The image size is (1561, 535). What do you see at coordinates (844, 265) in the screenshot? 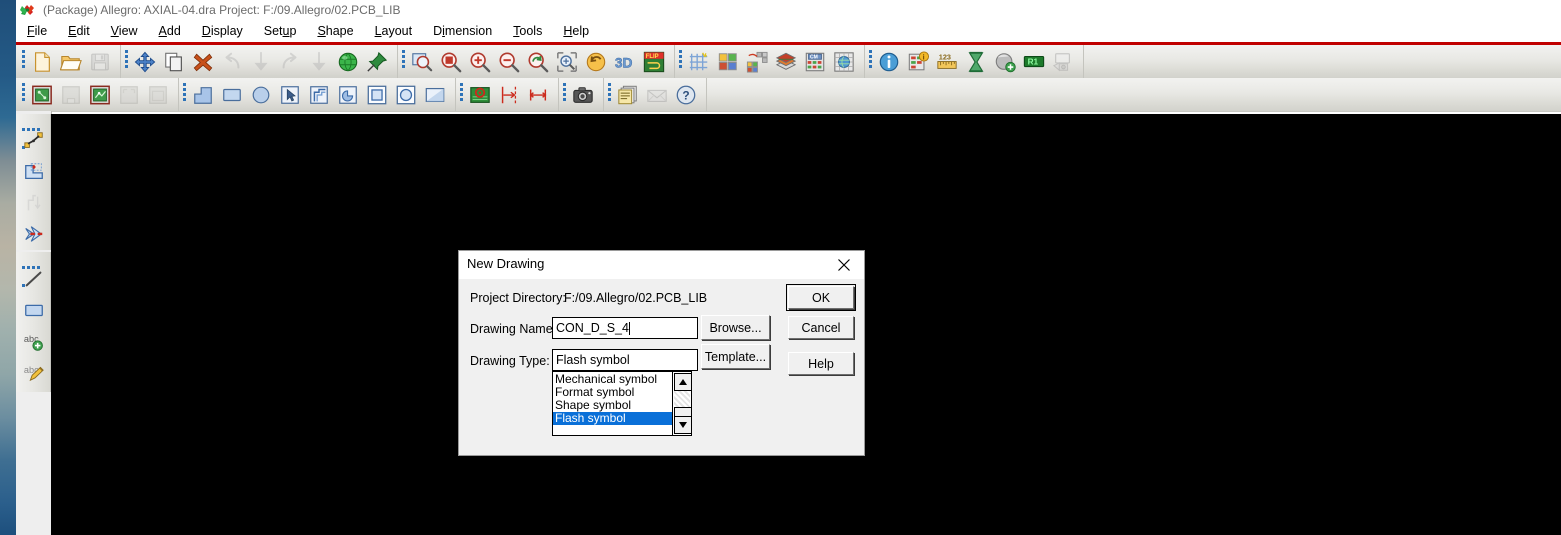
I see `close-icon` at bounding box center [844, 265].